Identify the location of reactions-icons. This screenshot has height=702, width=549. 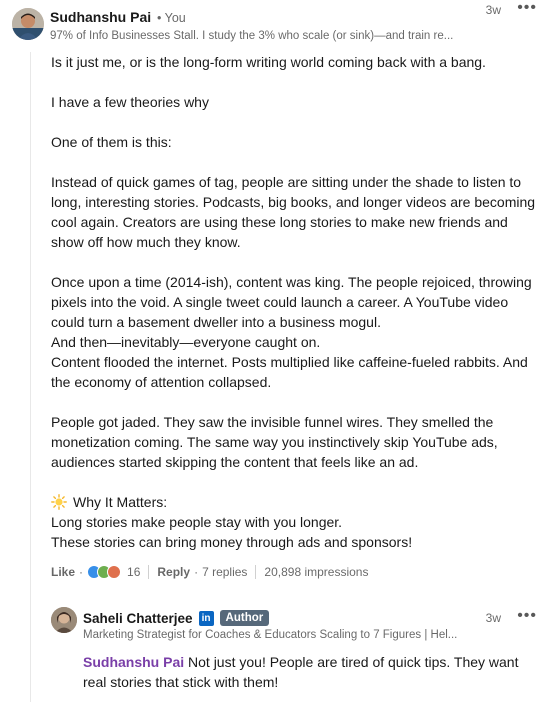
(104, 572).